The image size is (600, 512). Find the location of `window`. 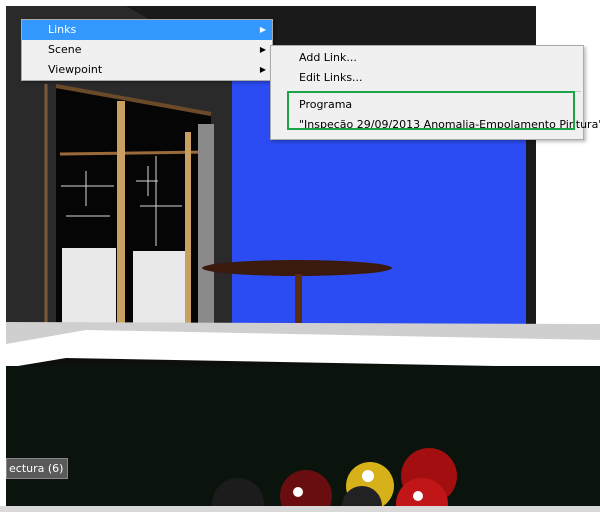

window is located at coordinates (129, 205).